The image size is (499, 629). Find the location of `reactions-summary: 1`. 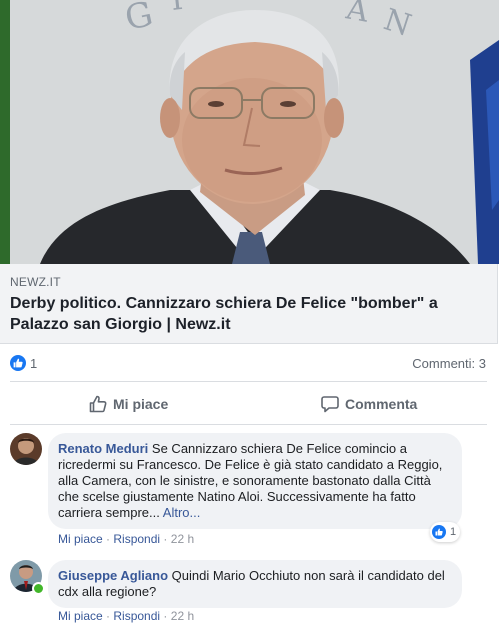

reactions-summary: 1 is located at coordinates (23, 363).